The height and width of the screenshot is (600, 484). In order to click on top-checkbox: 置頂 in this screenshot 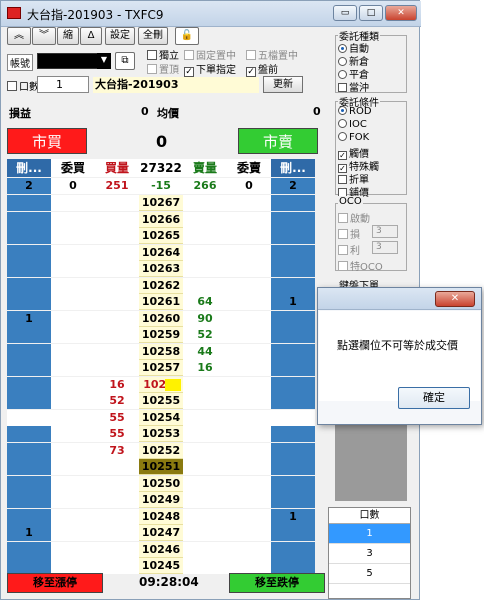, I will do `click(163, 68)`.